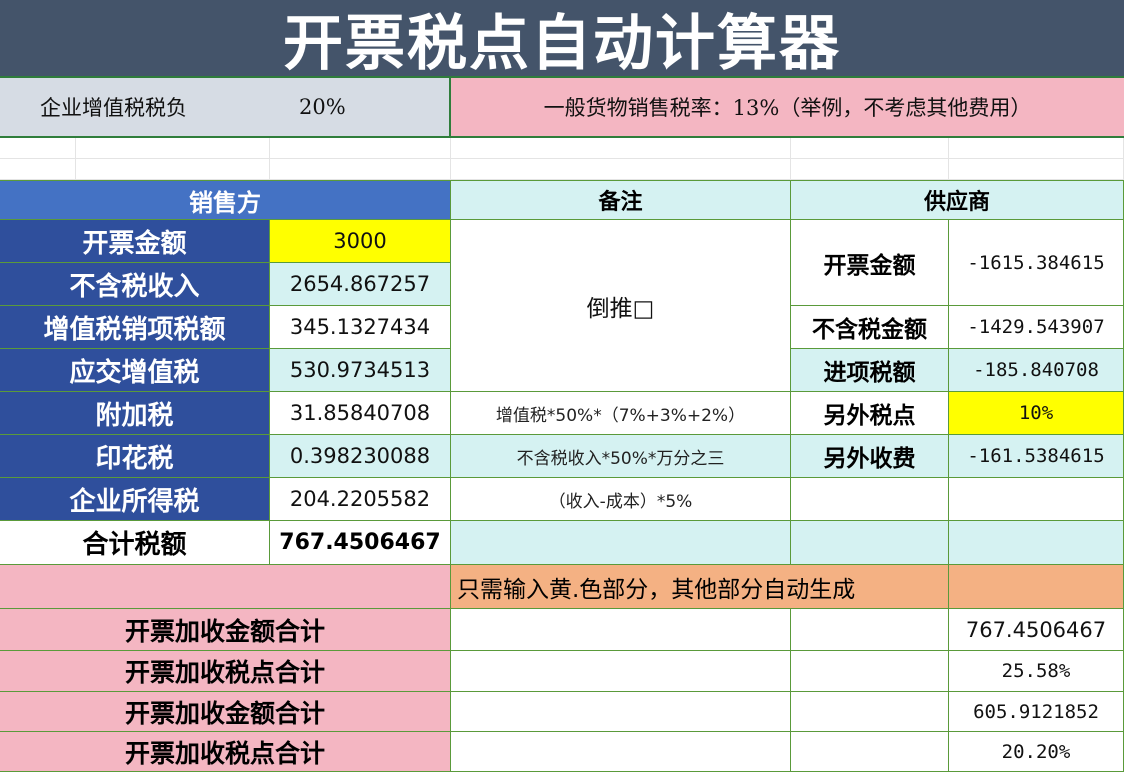  What do you see at coordinates (360, 413) in the screenshot?
I see `seller-value-surtax: 31.85840708` at bounding box center [360, 413].